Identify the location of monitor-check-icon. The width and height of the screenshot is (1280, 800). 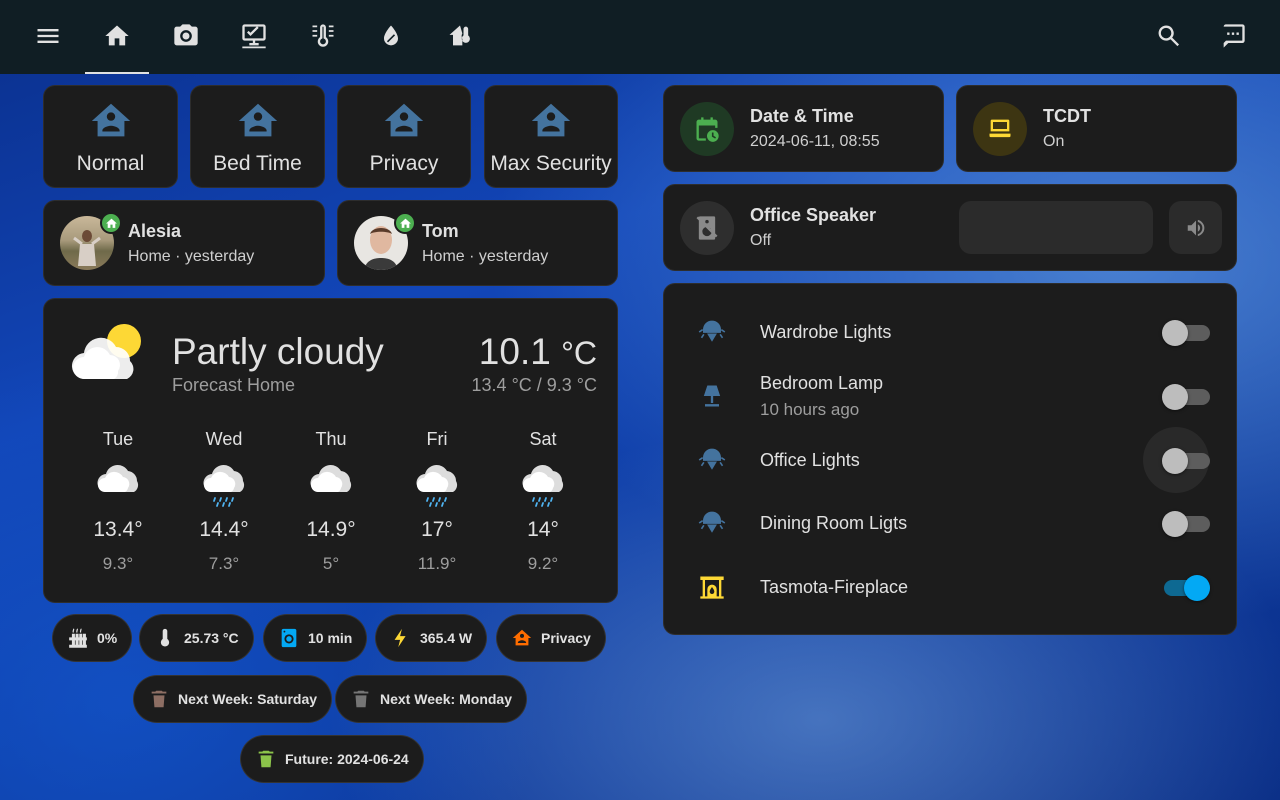
(254, 36).